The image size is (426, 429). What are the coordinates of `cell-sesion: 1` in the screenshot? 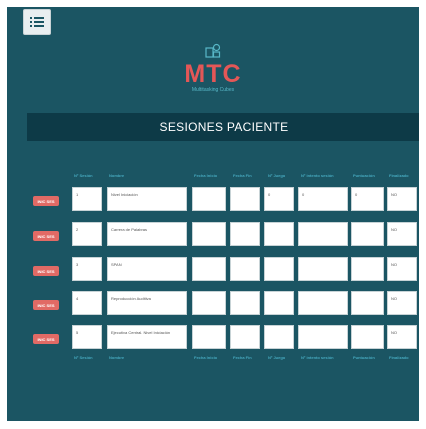 It's located at (87, 199).